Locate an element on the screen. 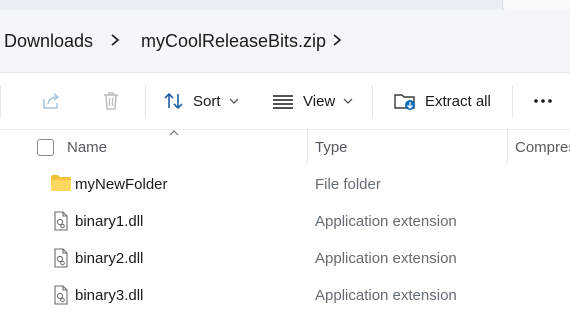  more-icon is located at coordinates (543, 101).